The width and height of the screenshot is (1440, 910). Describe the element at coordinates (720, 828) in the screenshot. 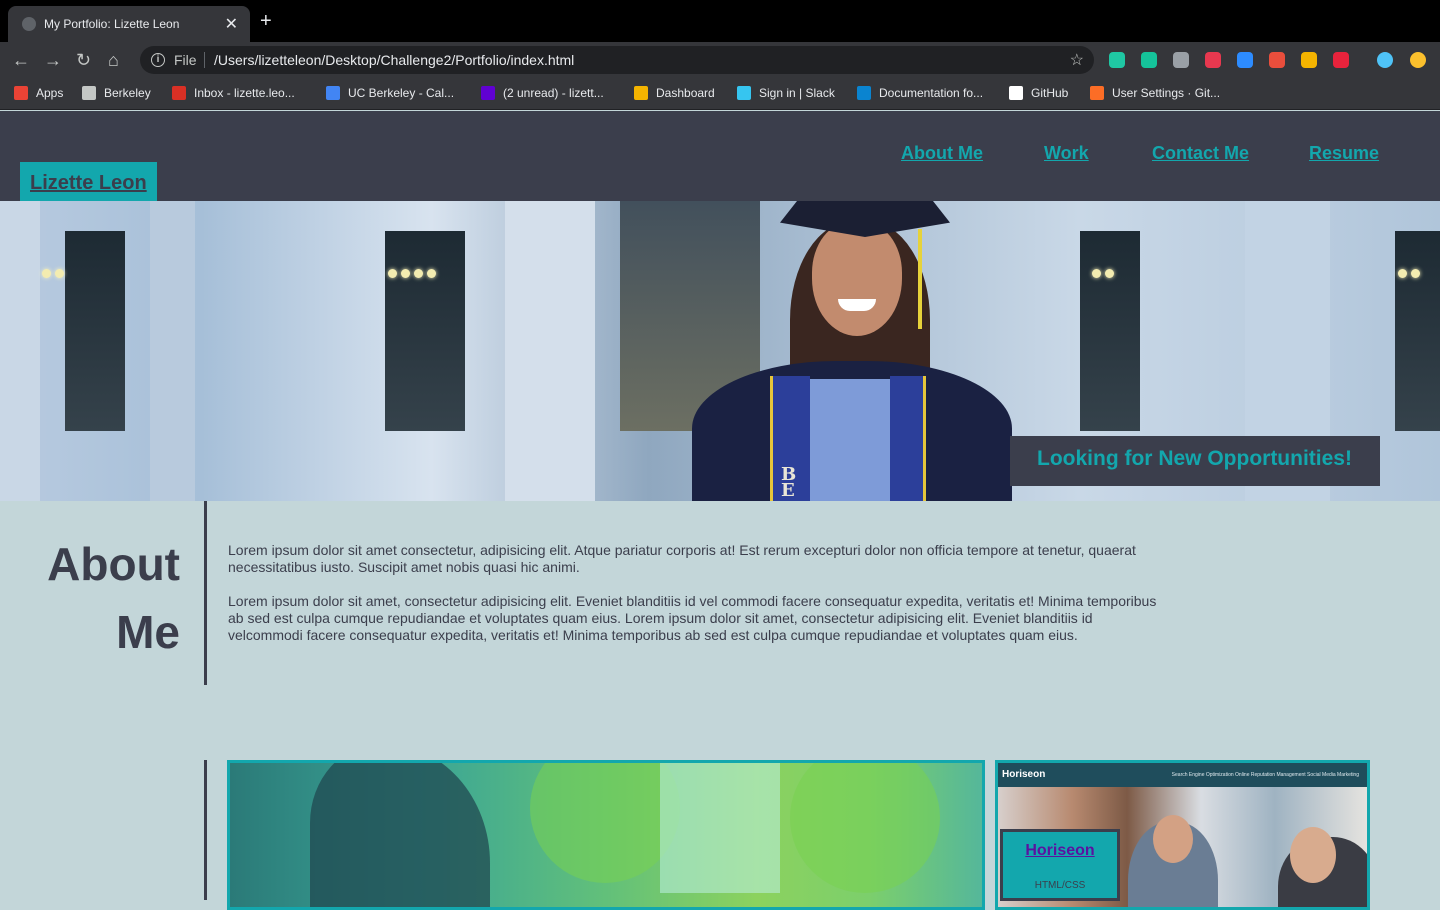

I see `sky-gap` at that location.